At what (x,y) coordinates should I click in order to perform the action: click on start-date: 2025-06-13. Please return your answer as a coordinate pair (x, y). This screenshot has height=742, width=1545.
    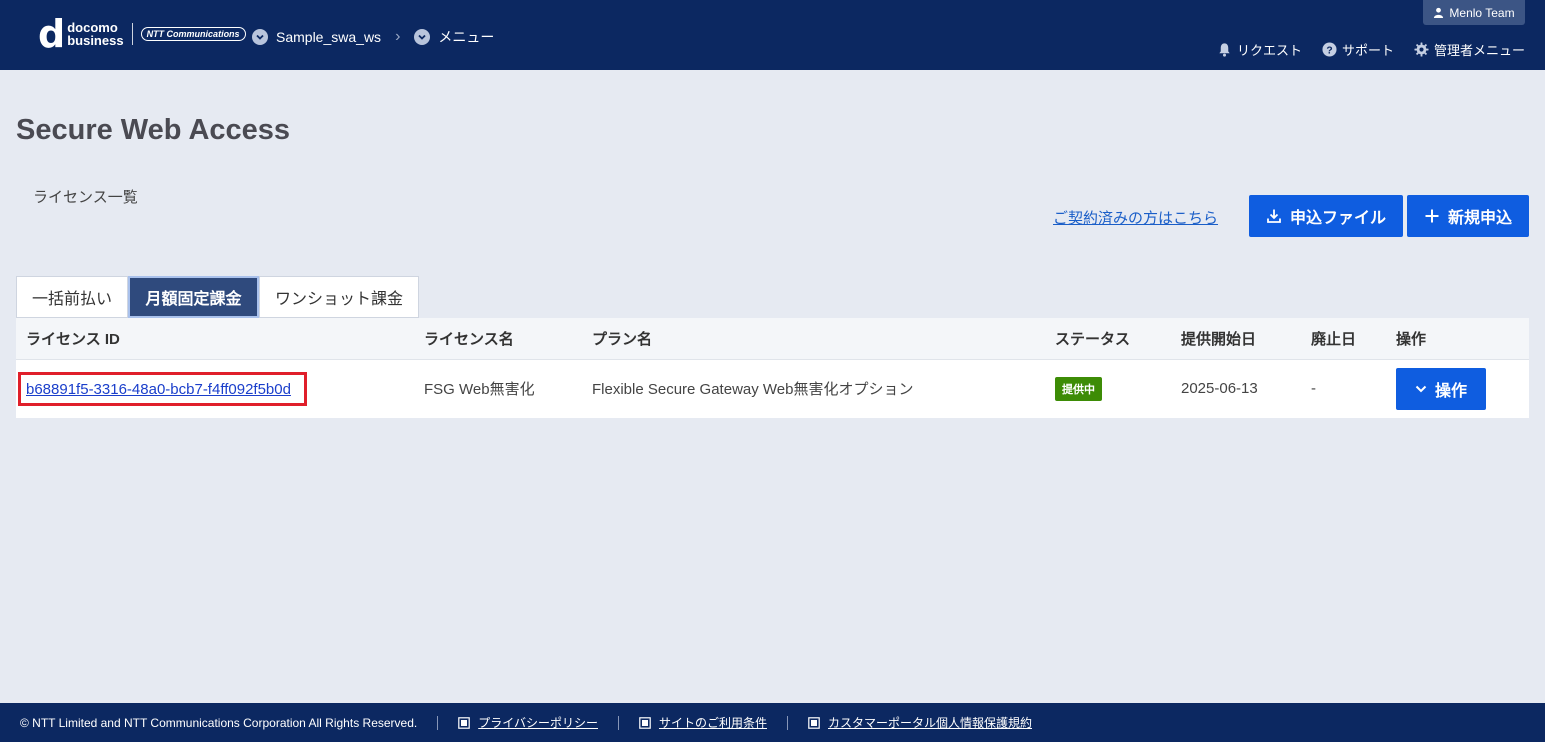
    Looking at the image, I should click on (1219, 389).